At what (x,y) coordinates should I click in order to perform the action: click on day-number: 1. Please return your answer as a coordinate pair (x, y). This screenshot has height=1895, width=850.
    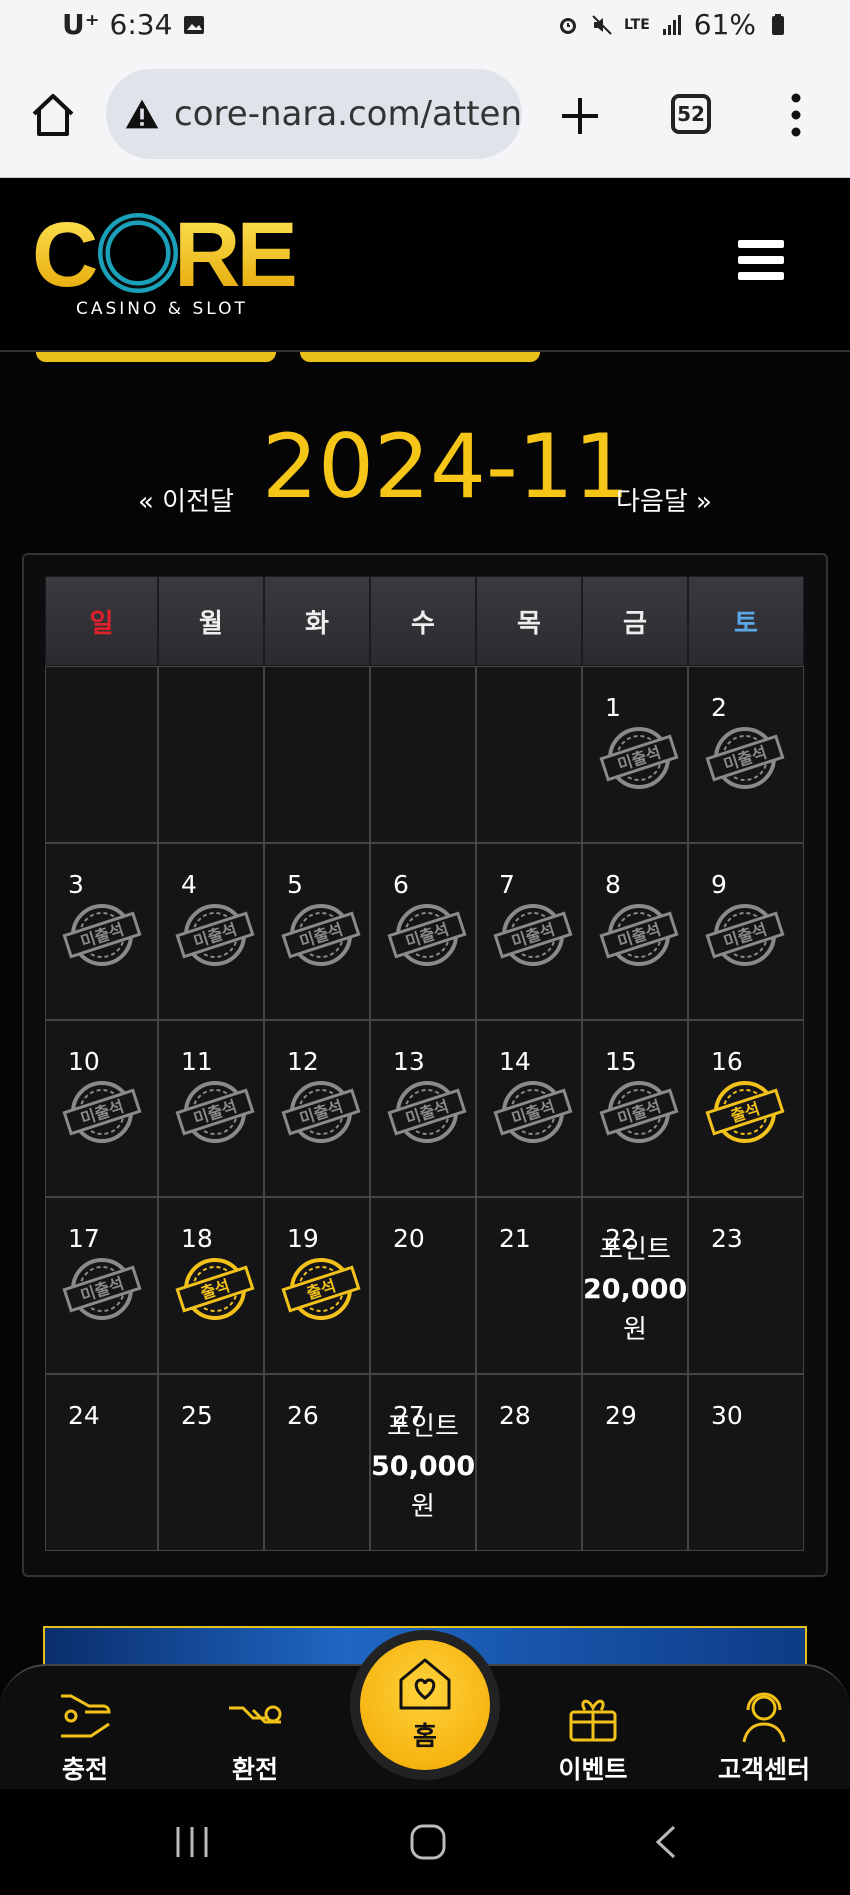
    Looking at the image, I should click on (613, 707).